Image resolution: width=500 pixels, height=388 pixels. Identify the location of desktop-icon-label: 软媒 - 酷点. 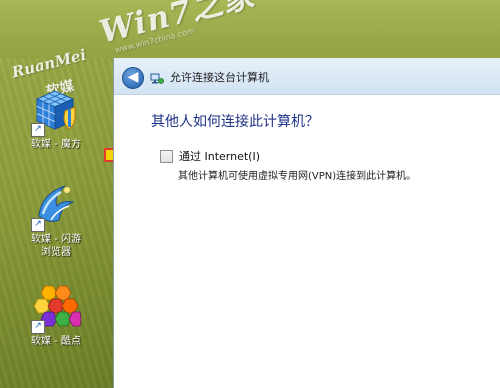
(56, 341).